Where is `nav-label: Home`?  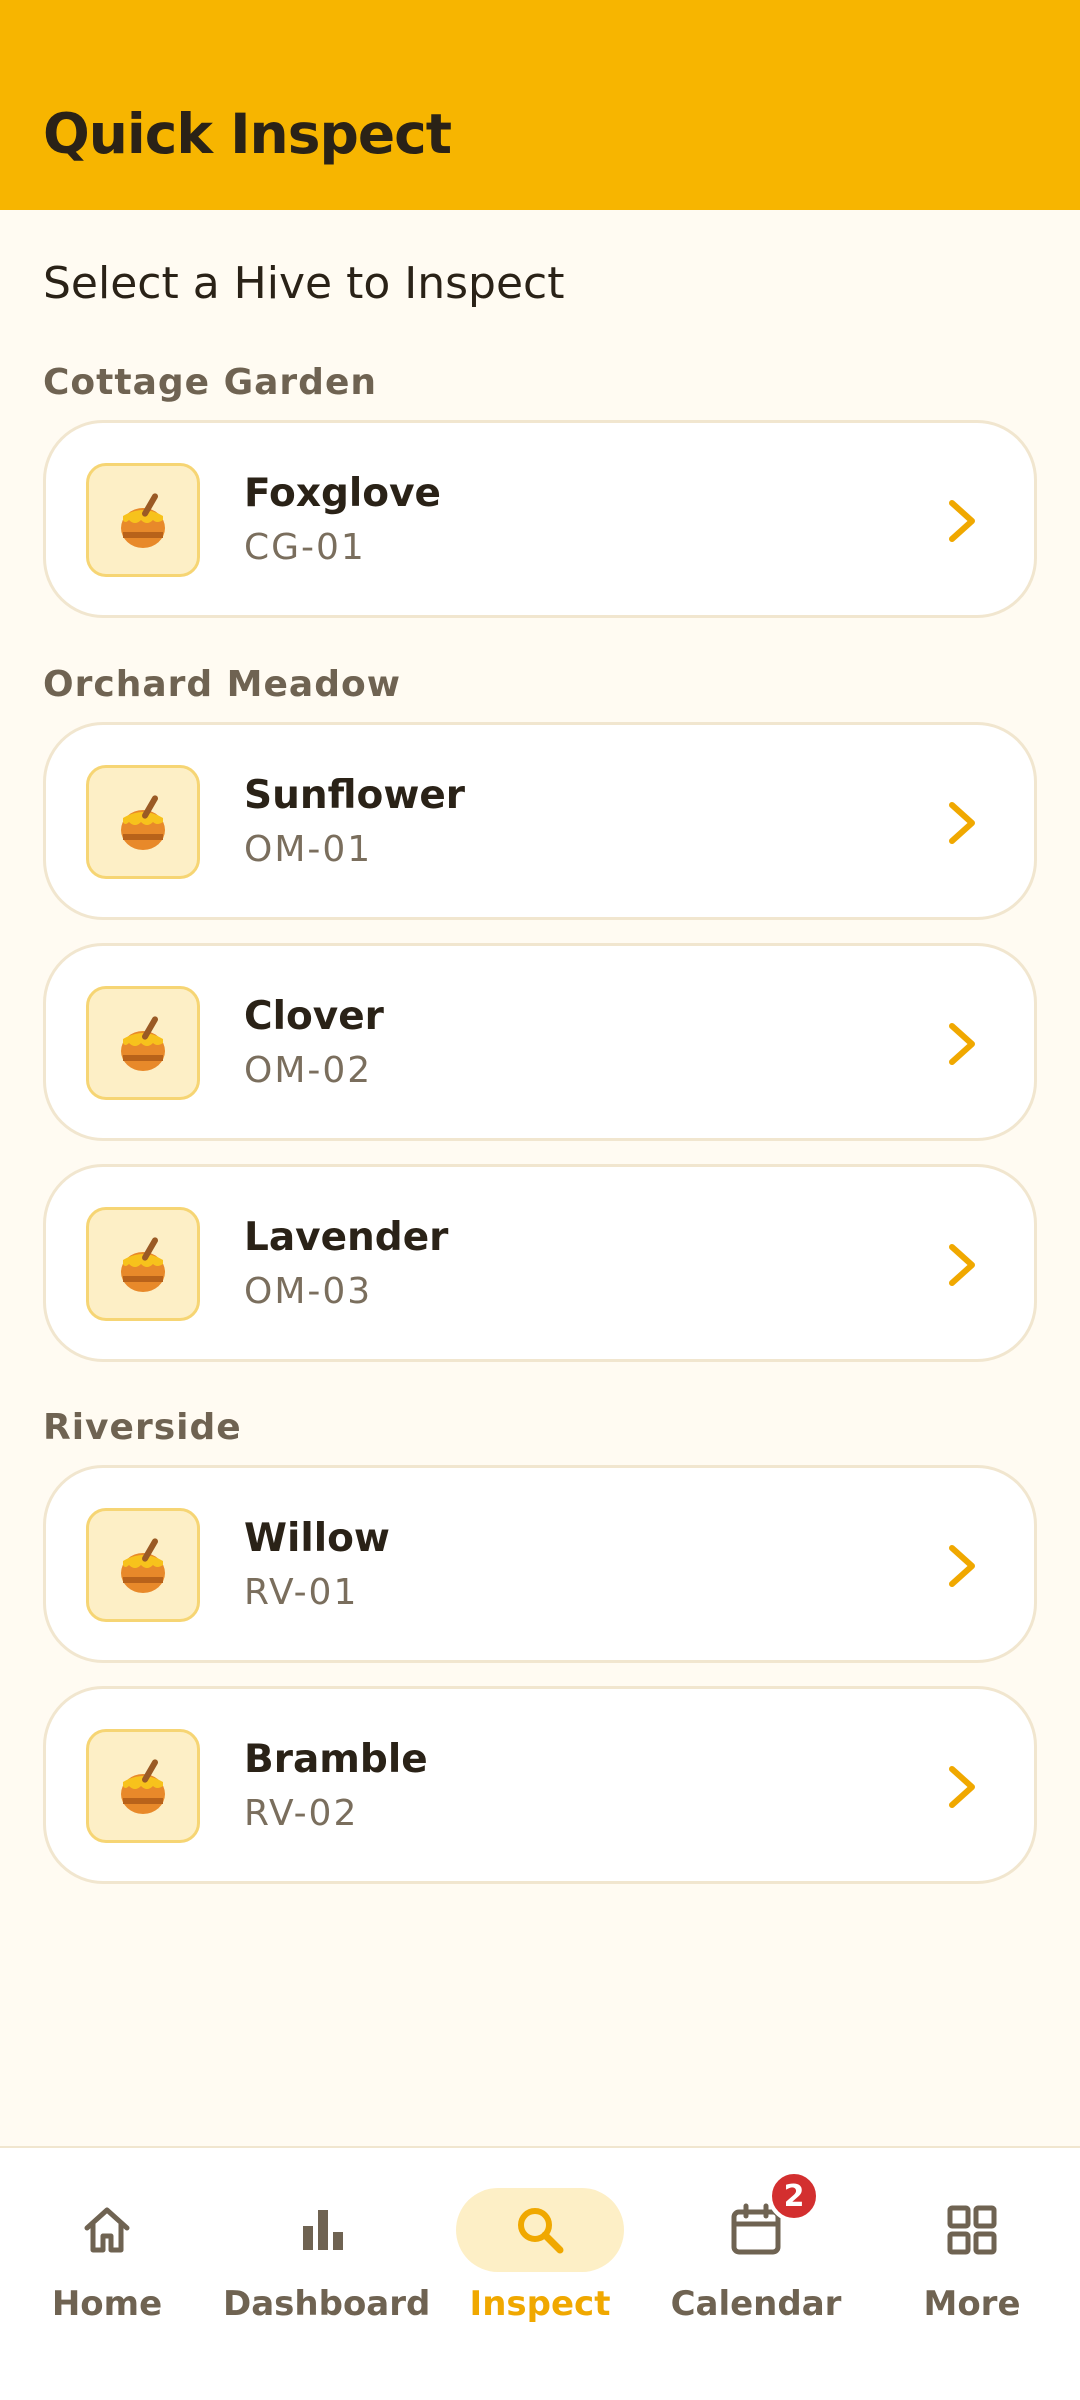
nav-label: Home is located at coordinates (107, 2304).